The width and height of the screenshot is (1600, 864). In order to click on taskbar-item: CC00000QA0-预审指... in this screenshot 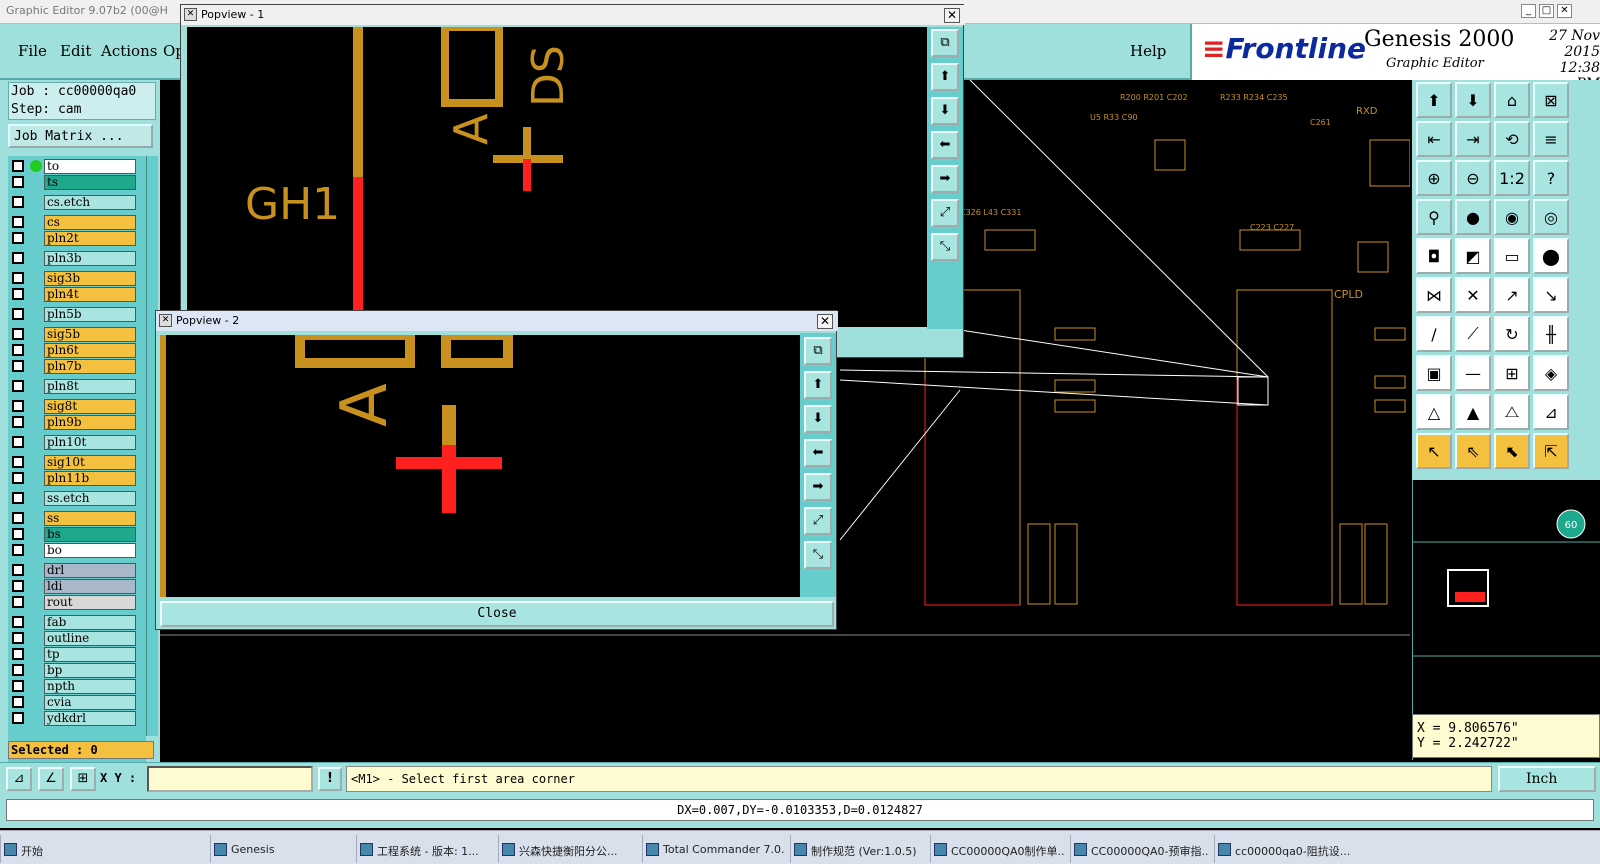, I will do `click(1139, 849)`.